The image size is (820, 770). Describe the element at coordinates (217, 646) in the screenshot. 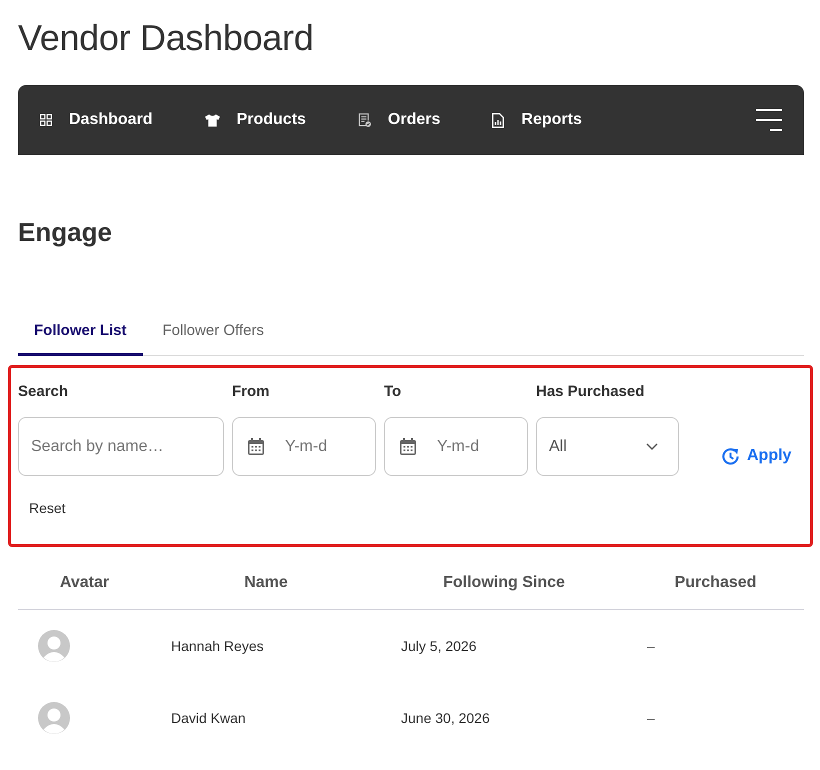

I see `table-cell: Hannah Reyes` at that location.